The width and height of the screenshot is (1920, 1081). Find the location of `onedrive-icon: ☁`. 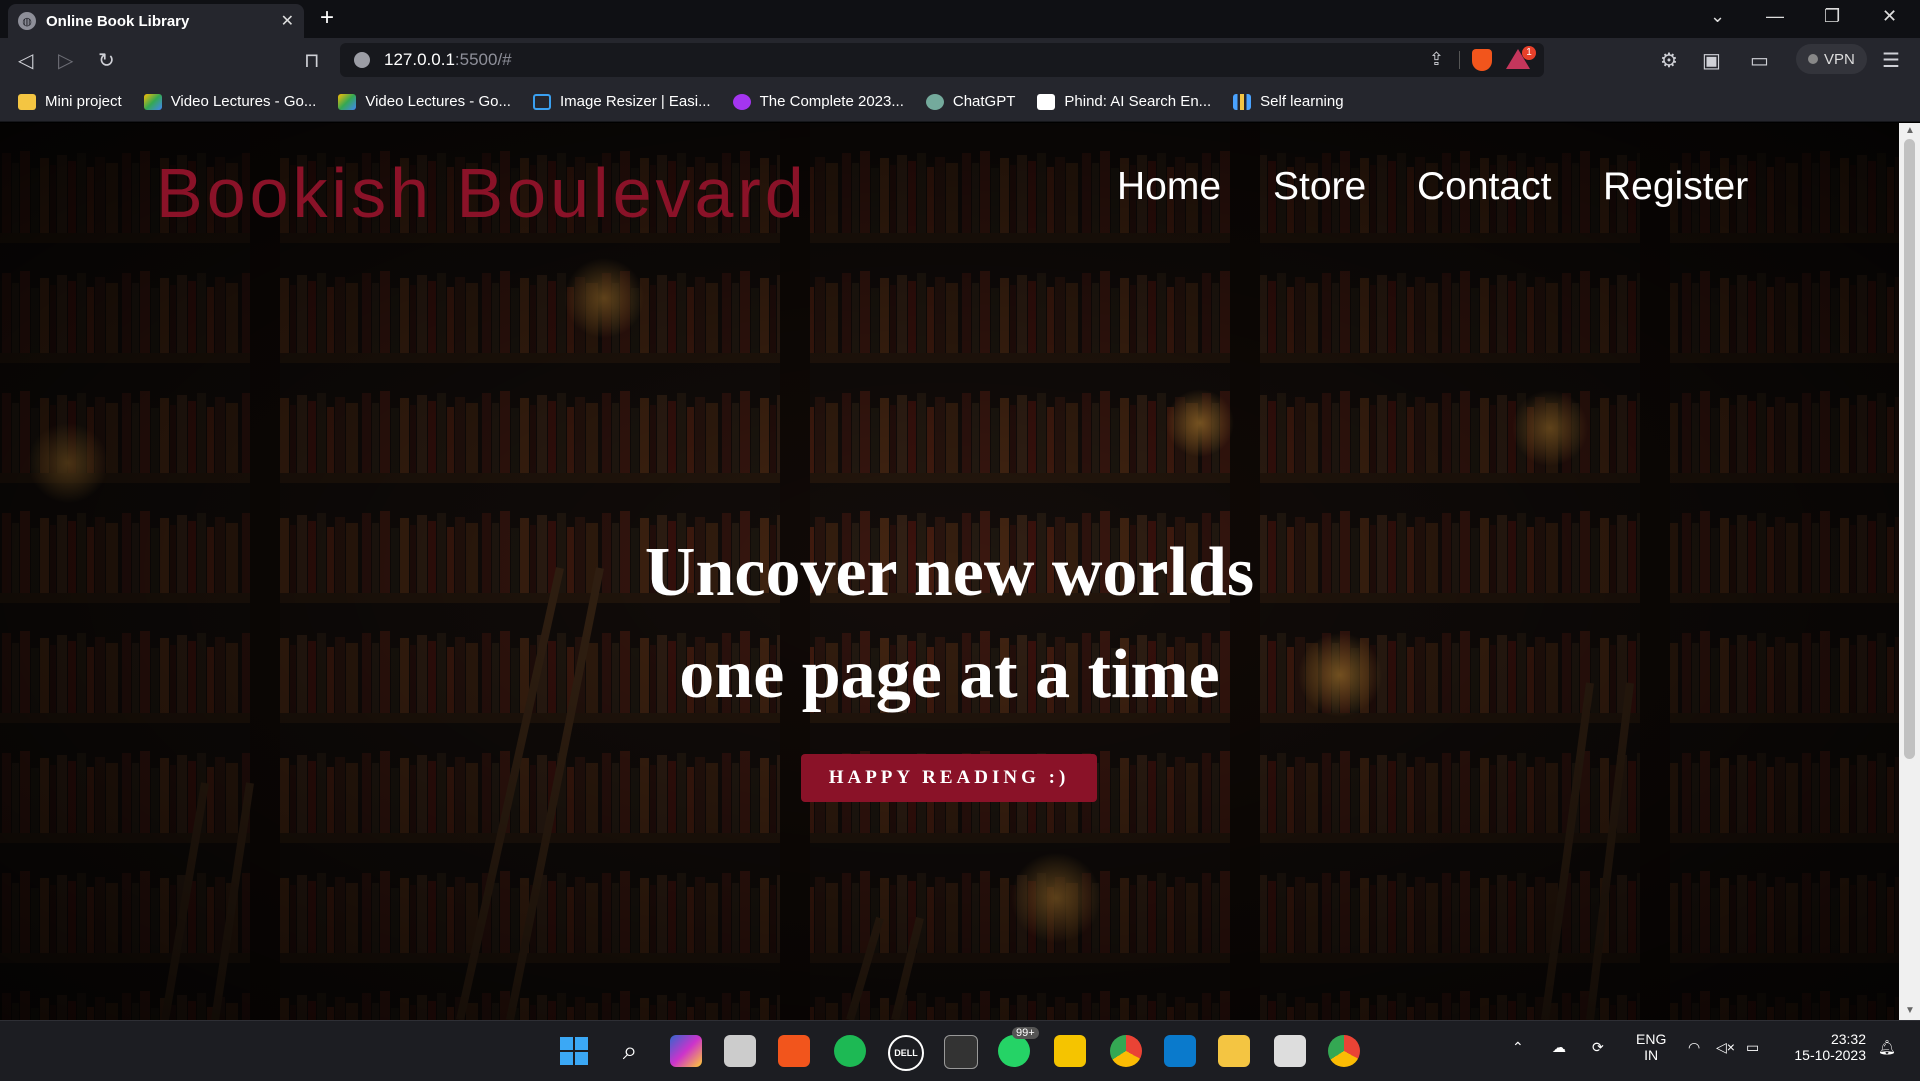

onedrive-icon: ☁ is located at coordinates (1559, 1047).